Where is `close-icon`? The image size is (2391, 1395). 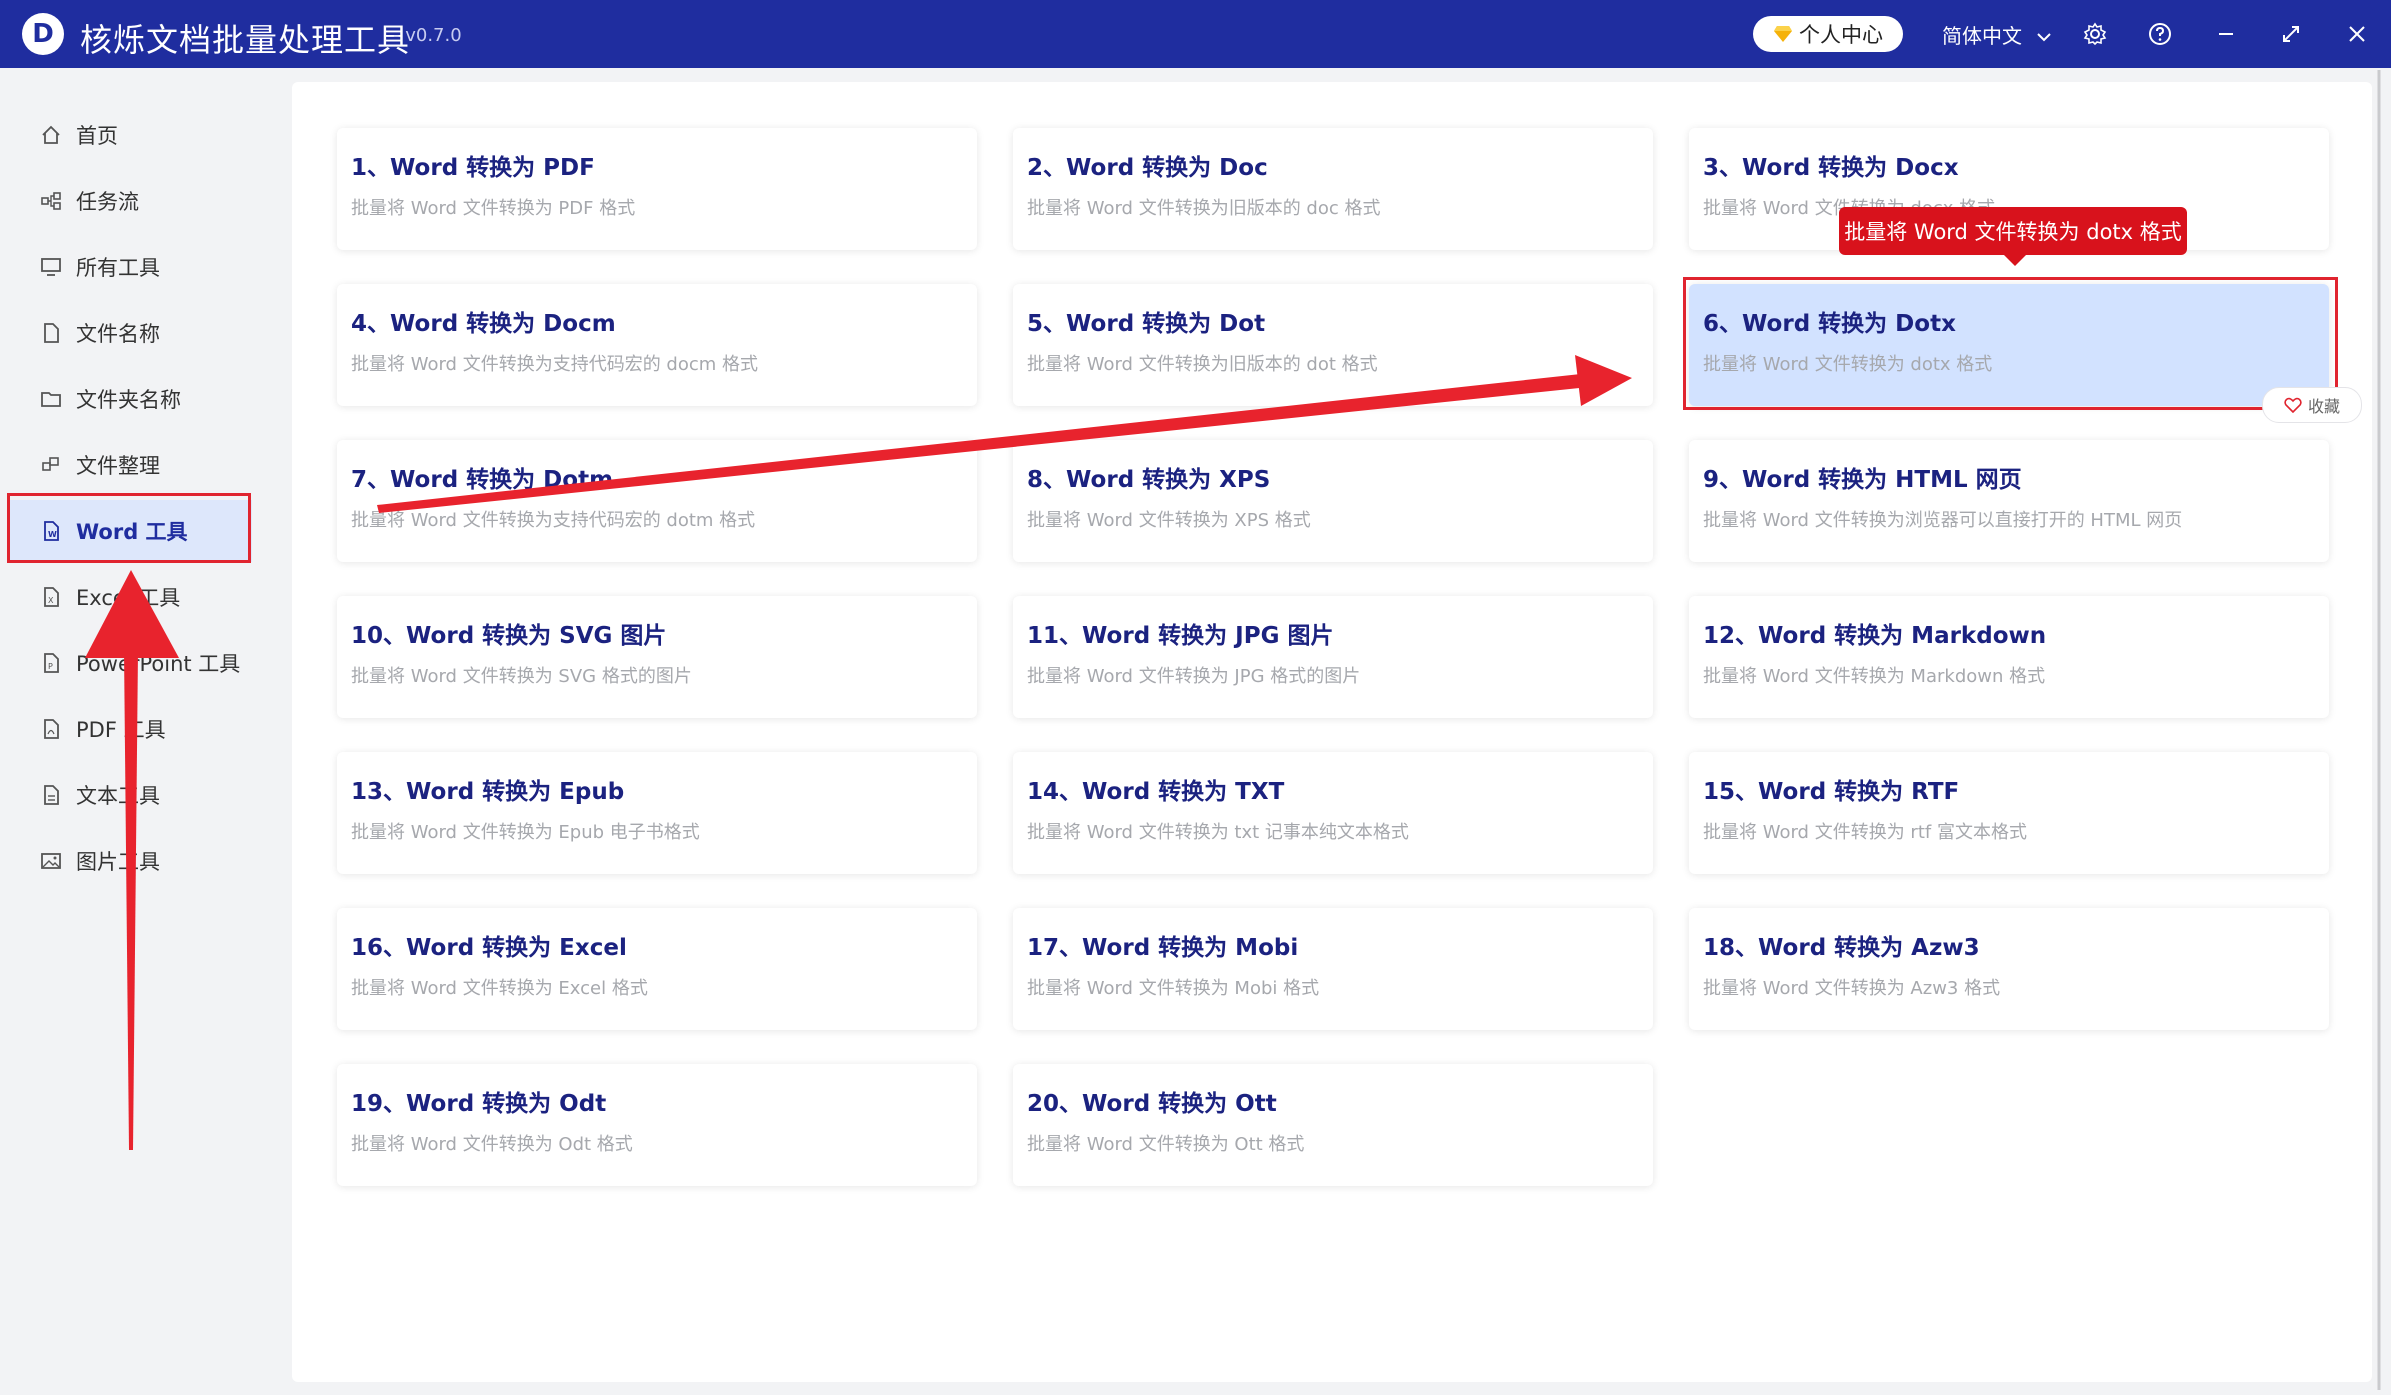 close-icon is located at coordinates (2357, 34).